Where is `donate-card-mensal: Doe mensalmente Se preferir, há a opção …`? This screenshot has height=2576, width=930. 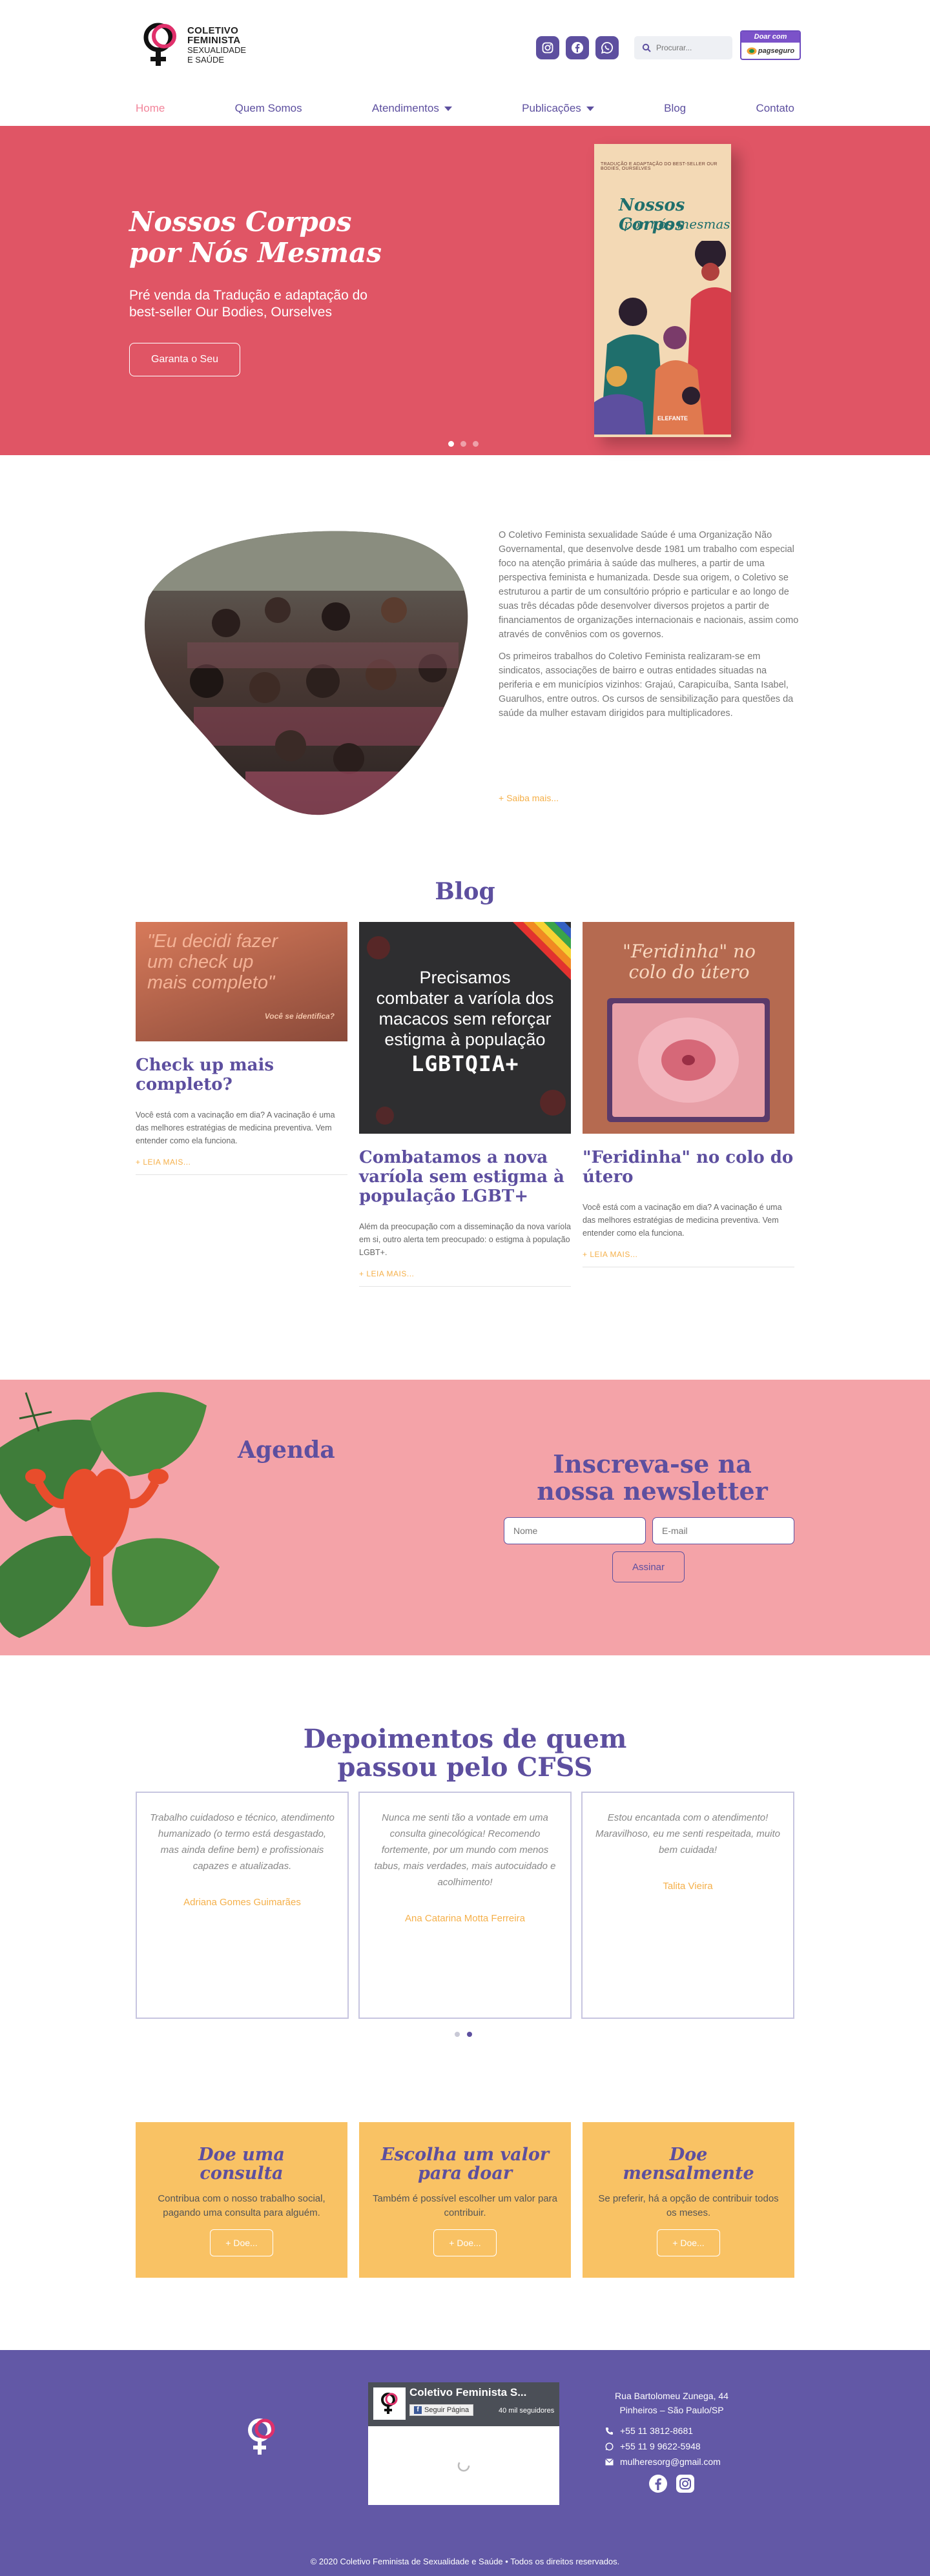 donate-card-mensal: Doe mensalmente Se preferir, há a opção … is located at coordinates (688, 2200).